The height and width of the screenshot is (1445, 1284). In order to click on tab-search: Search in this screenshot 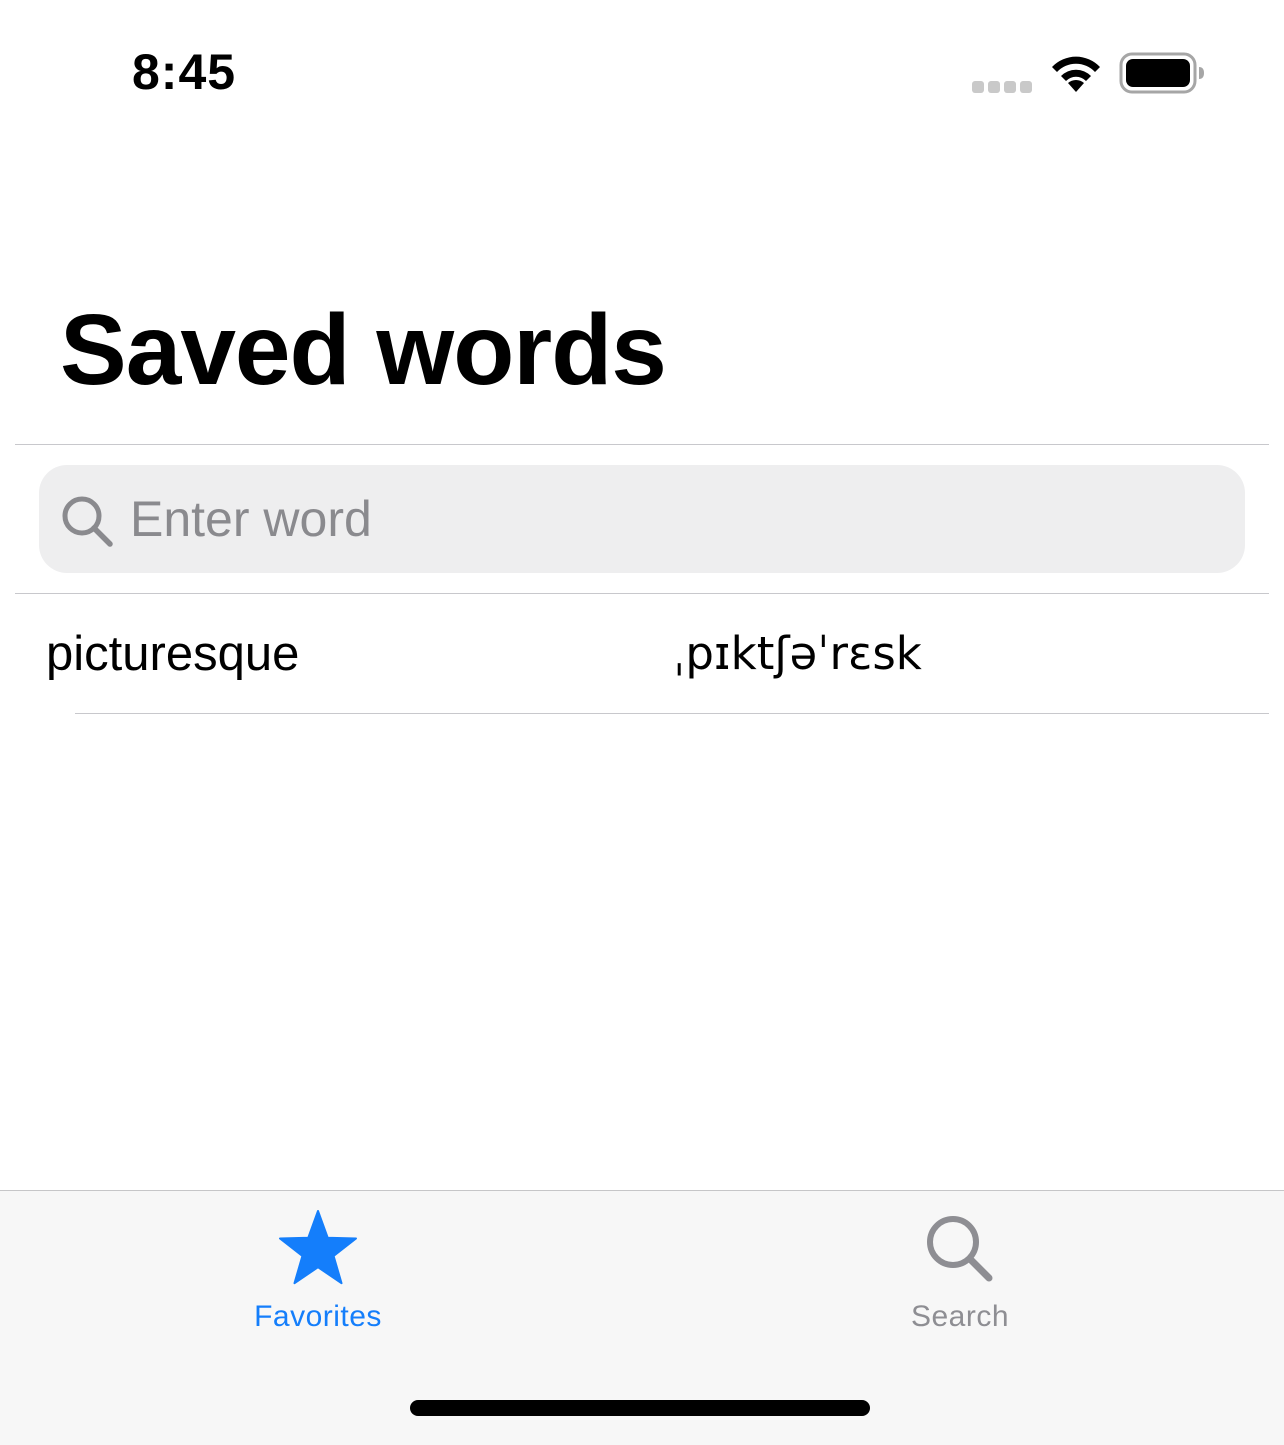, I will do `click(963, 1276)`.